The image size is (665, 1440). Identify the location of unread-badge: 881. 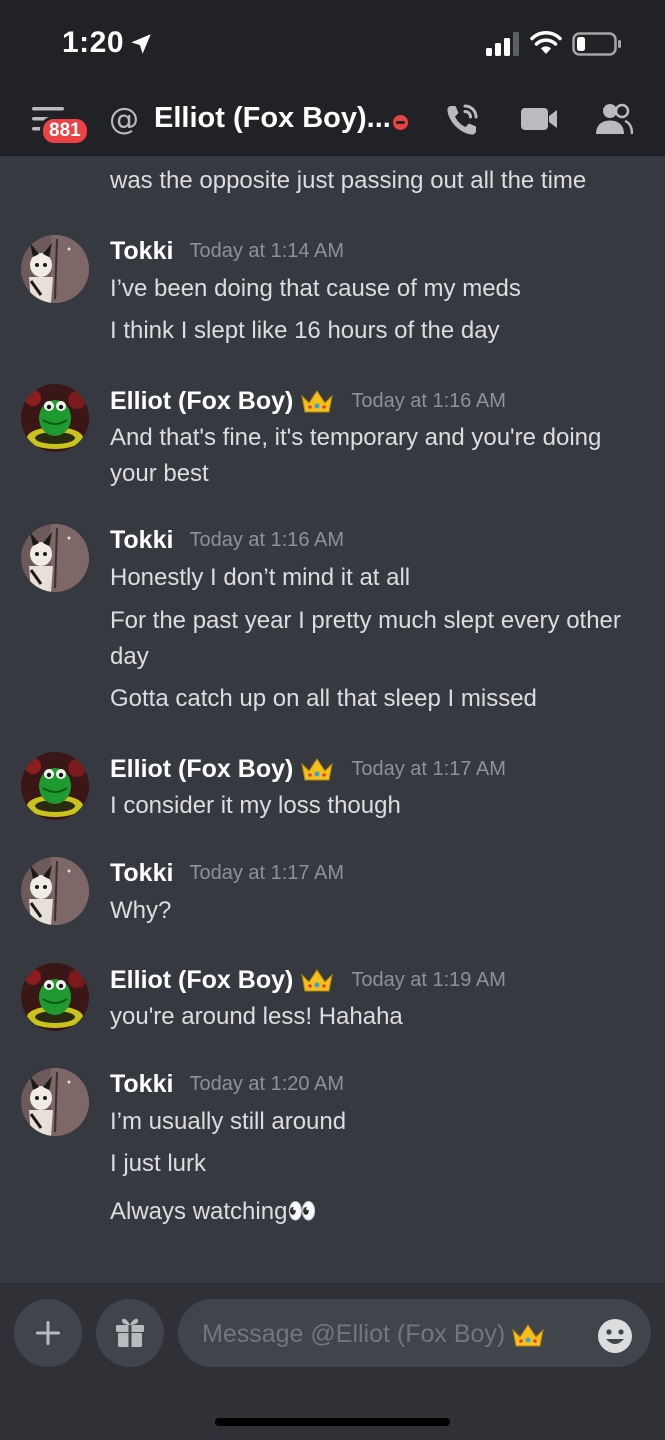
(65, 131).